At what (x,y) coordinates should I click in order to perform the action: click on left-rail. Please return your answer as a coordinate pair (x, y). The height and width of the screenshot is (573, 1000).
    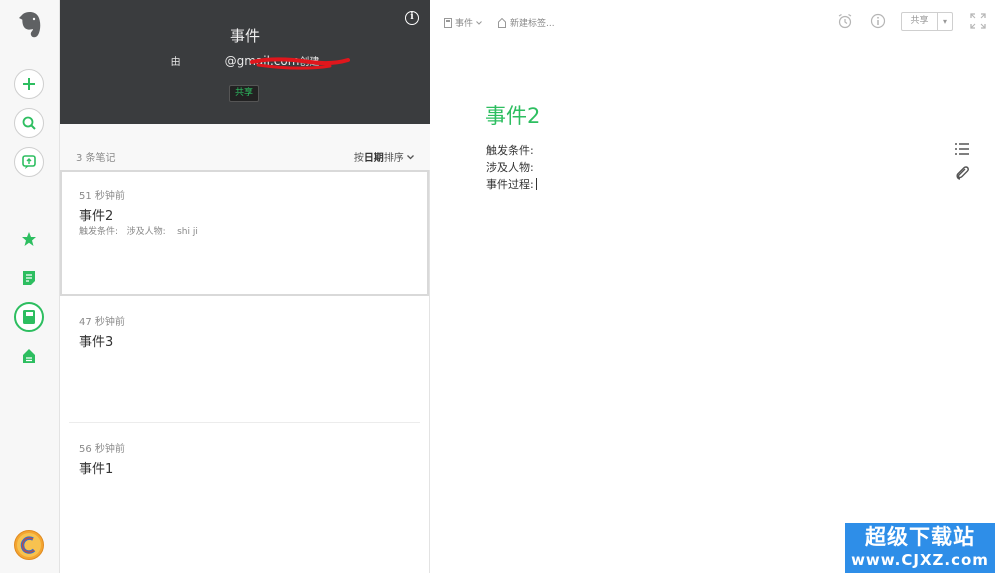
    Looking at the image, I should click on (30, 286).